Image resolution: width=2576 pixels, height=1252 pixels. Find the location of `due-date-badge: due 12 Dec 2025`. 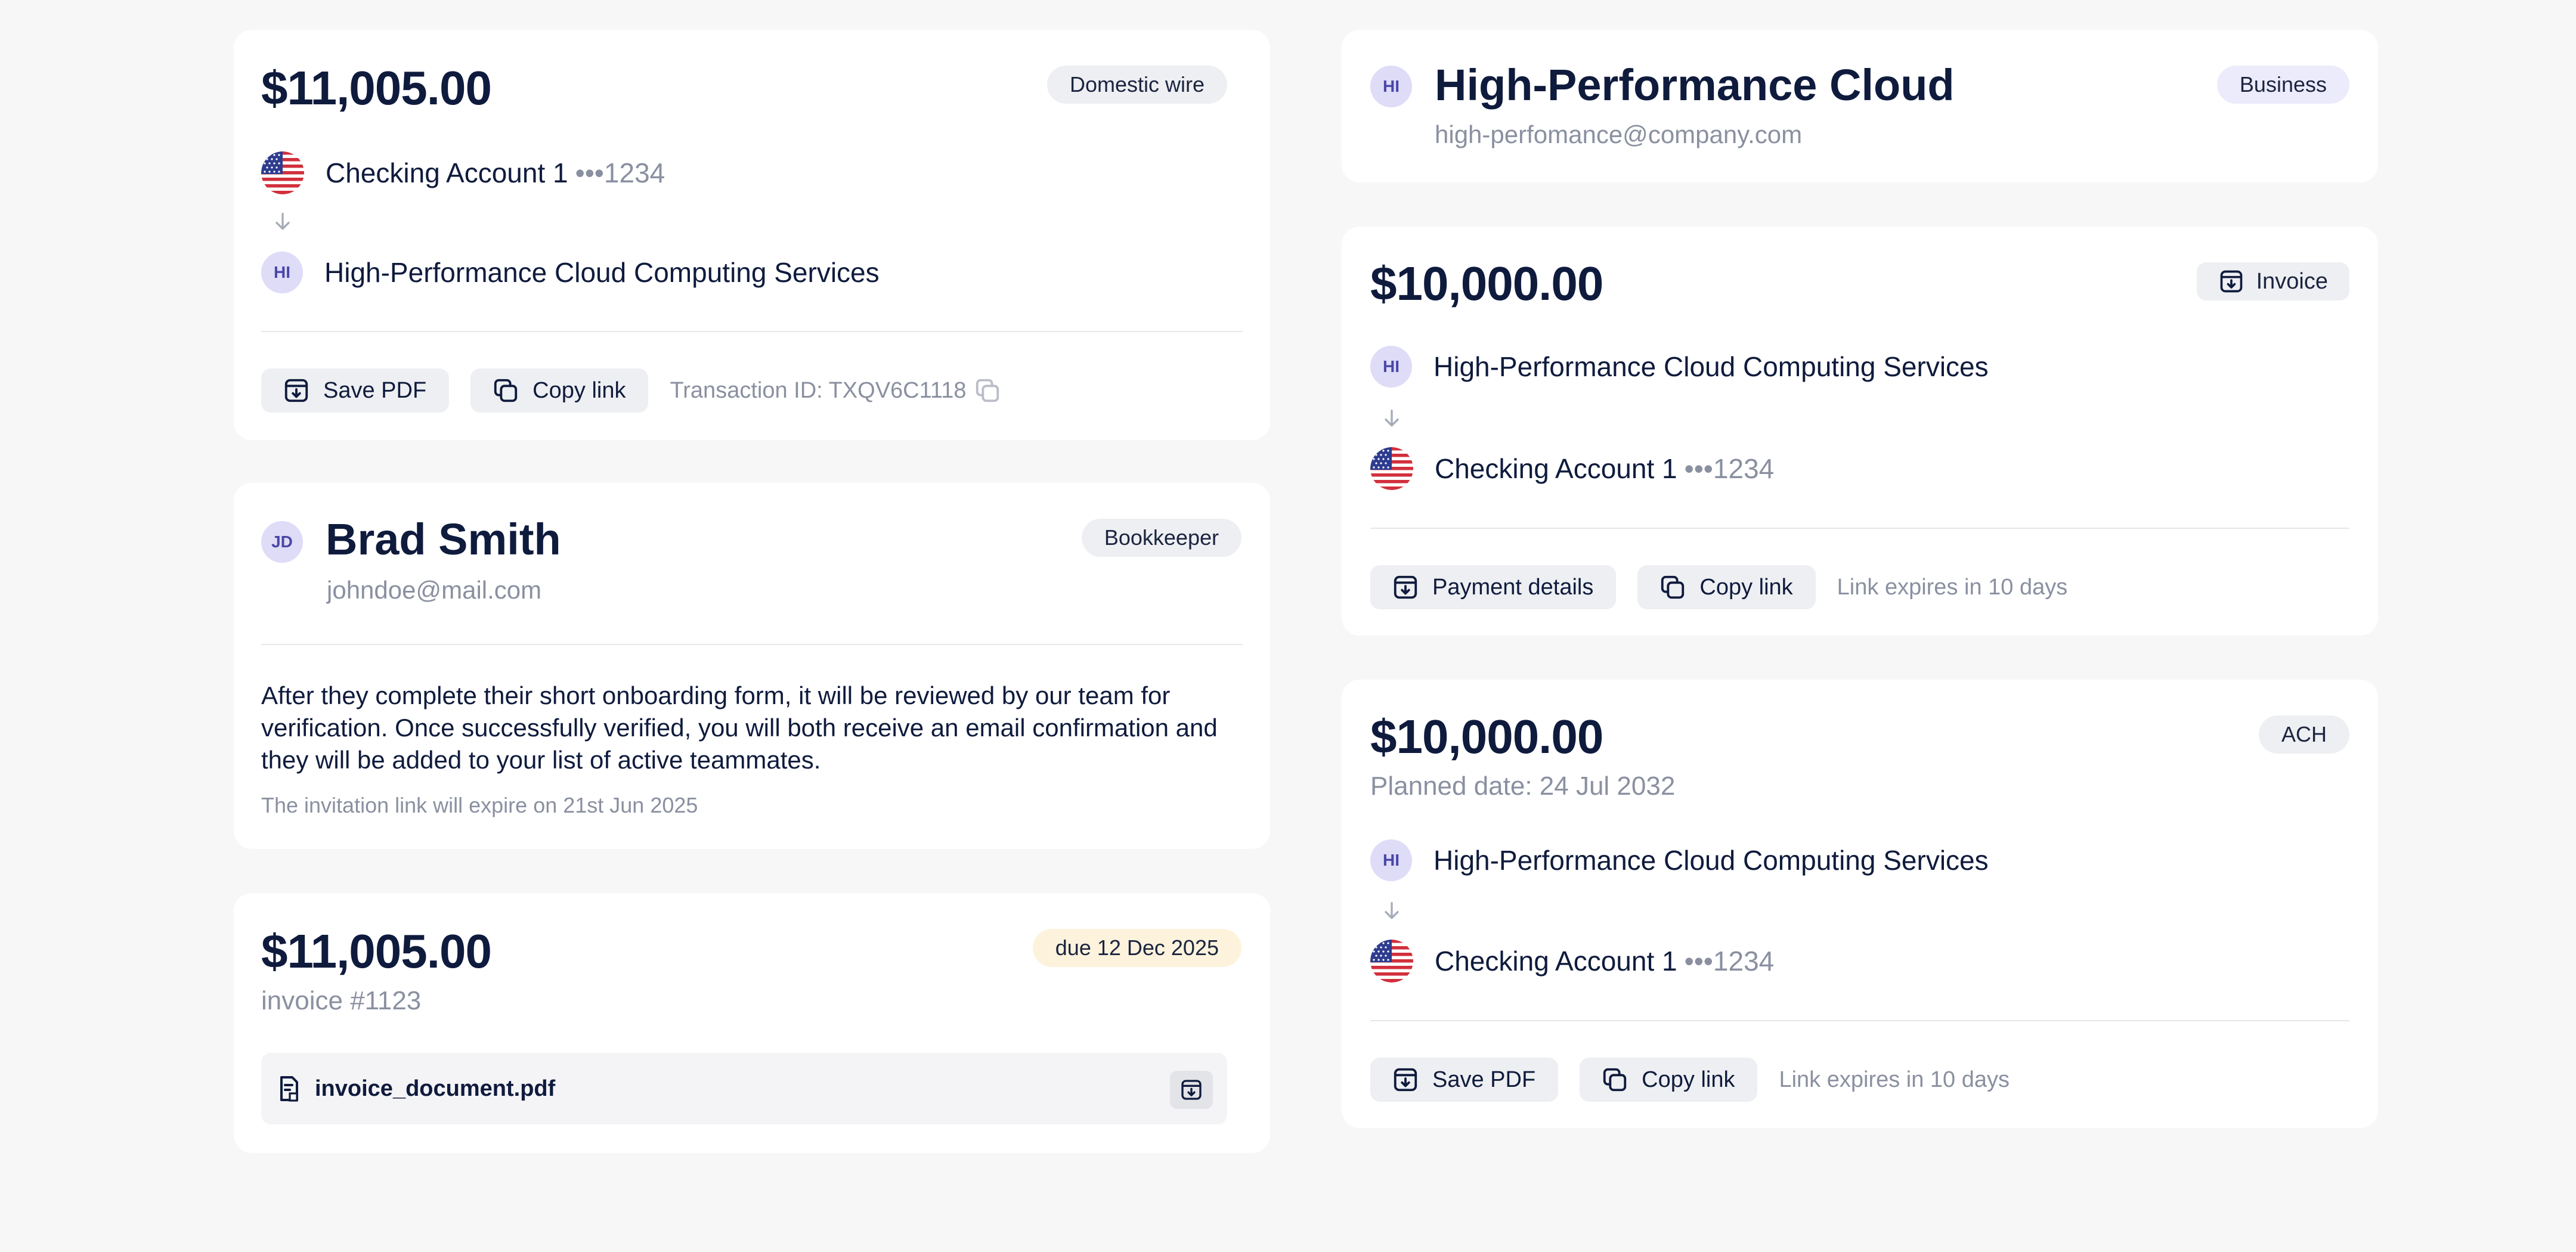

due-date-badge: due 12 Dec 2025 is located at coordinates (1136, 948).